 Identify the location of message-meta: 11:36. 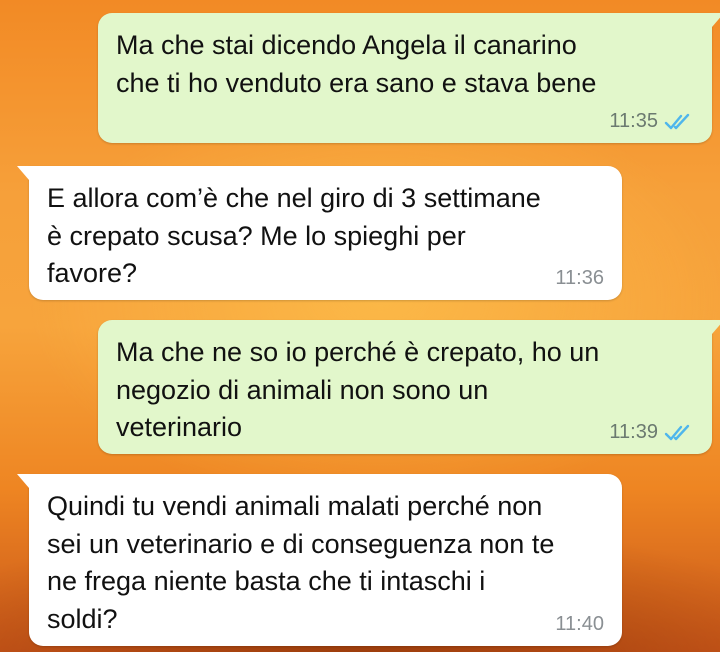
(579, 278).